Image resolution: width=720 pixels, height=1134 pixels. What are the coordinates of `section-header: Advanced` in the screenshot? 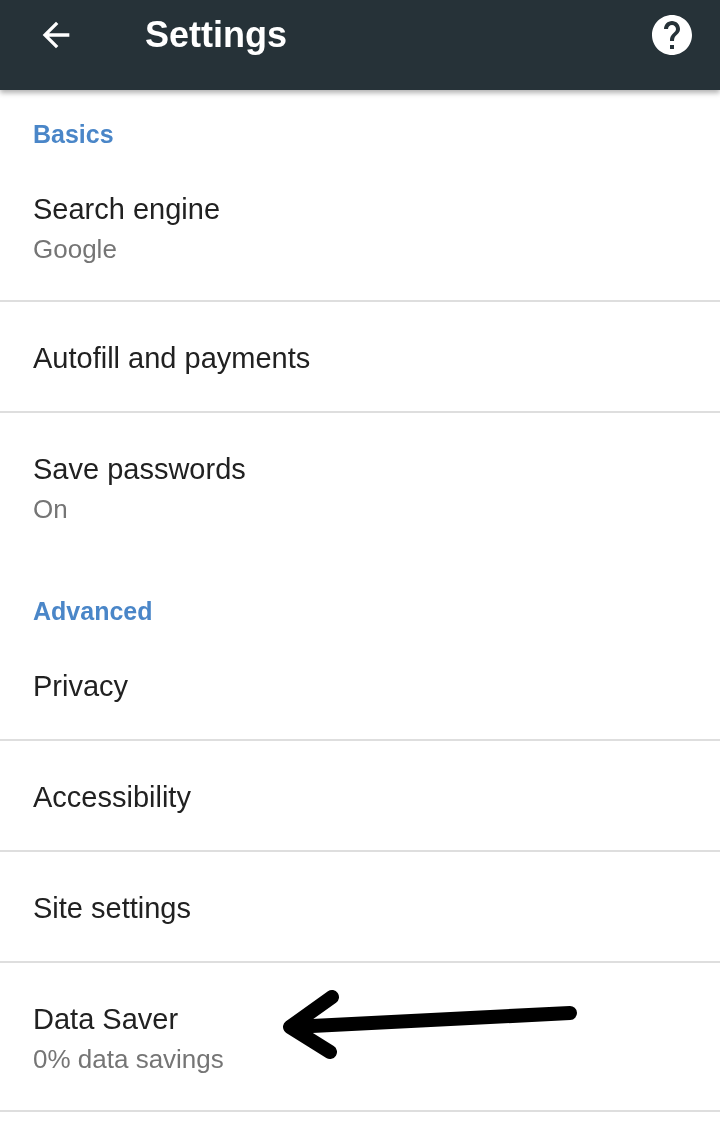 It's located at (93, 611).